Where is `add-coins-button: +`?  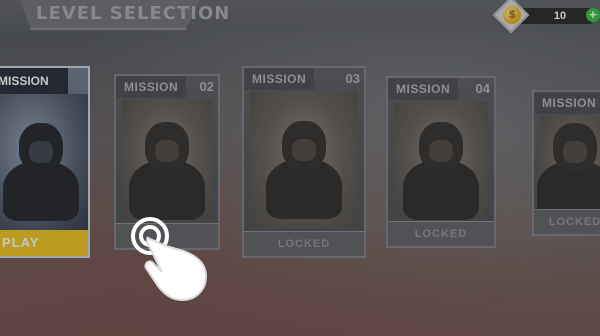 add-coins-button: + is located at coordinates (593, 15).